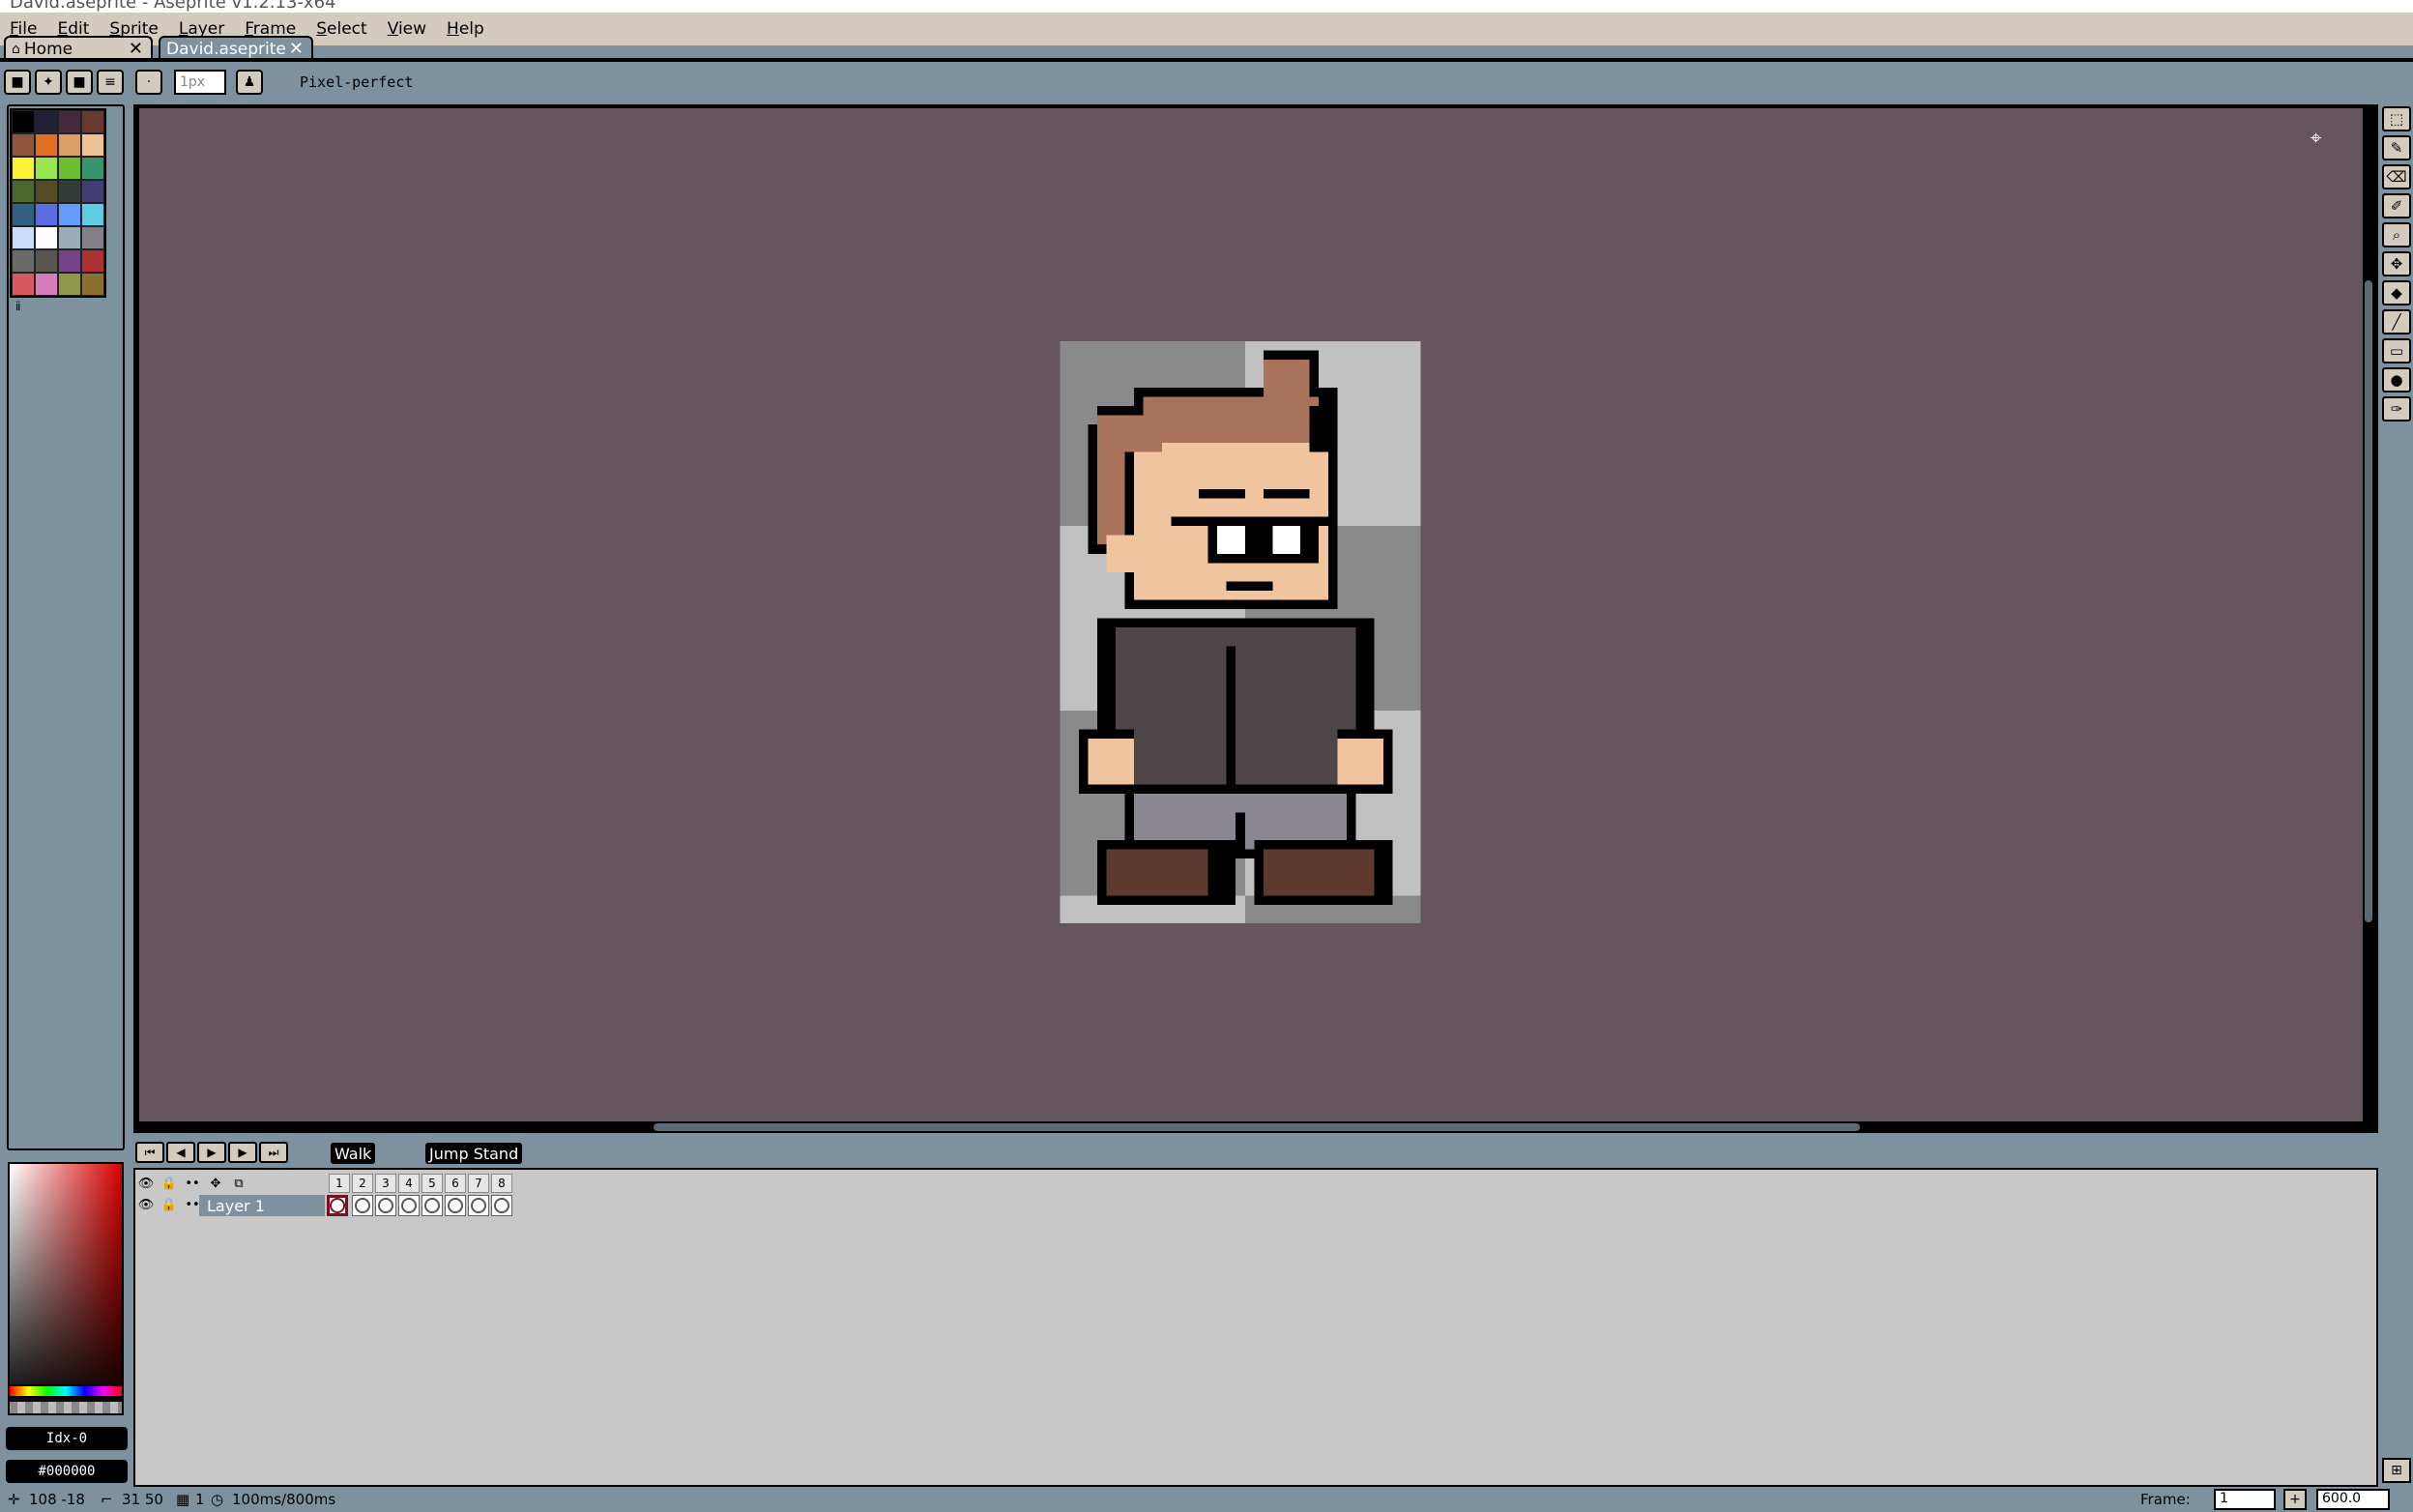  I want to click on lock-alpha-button: ■, so click(17, 82).